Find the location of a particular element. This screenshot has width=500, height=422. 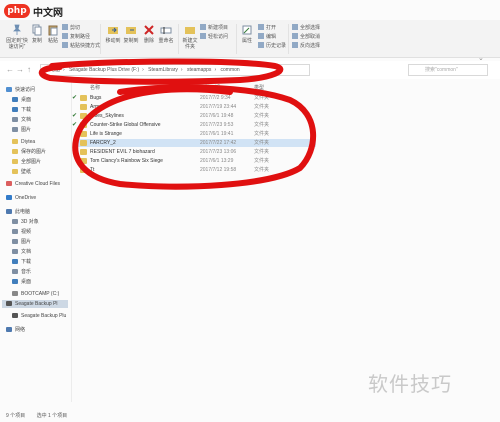

breadcrumb-common: common is located at coordinates (230, 70).